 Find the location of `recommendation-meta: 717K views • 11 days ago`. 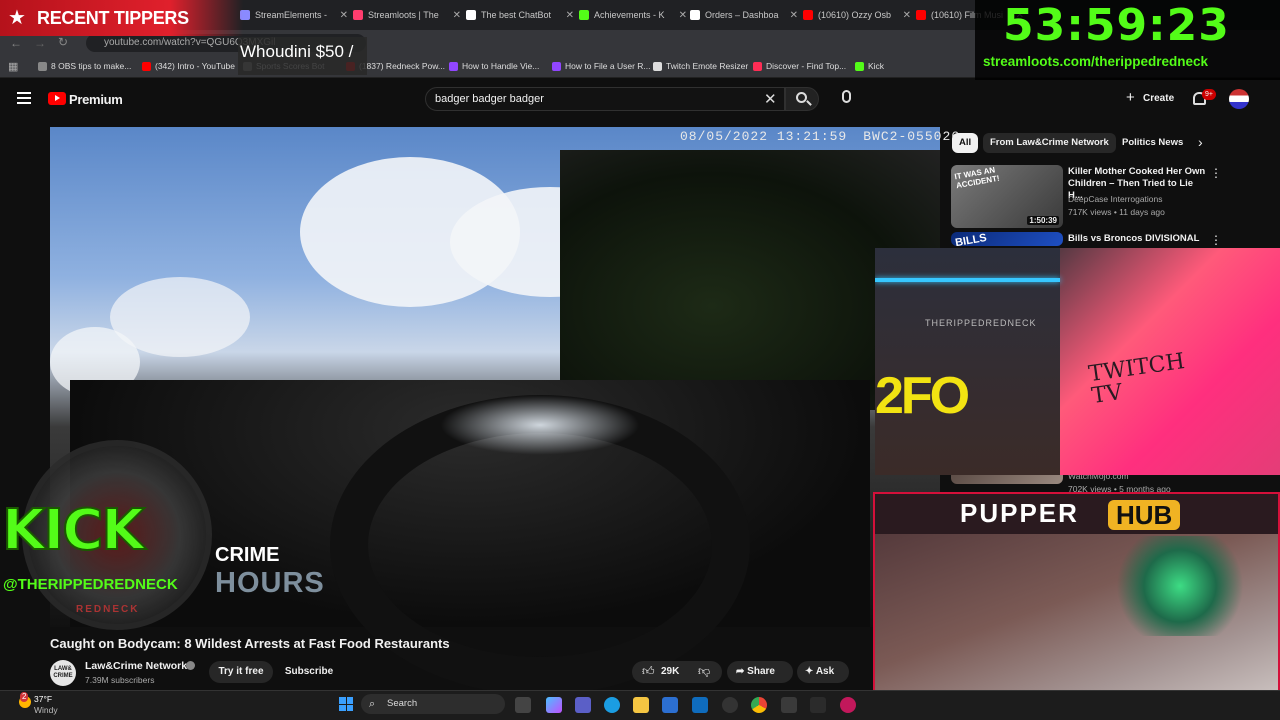

recommendation-meta: 717K views • 11 days ago is located at coordinates (1116, 212).